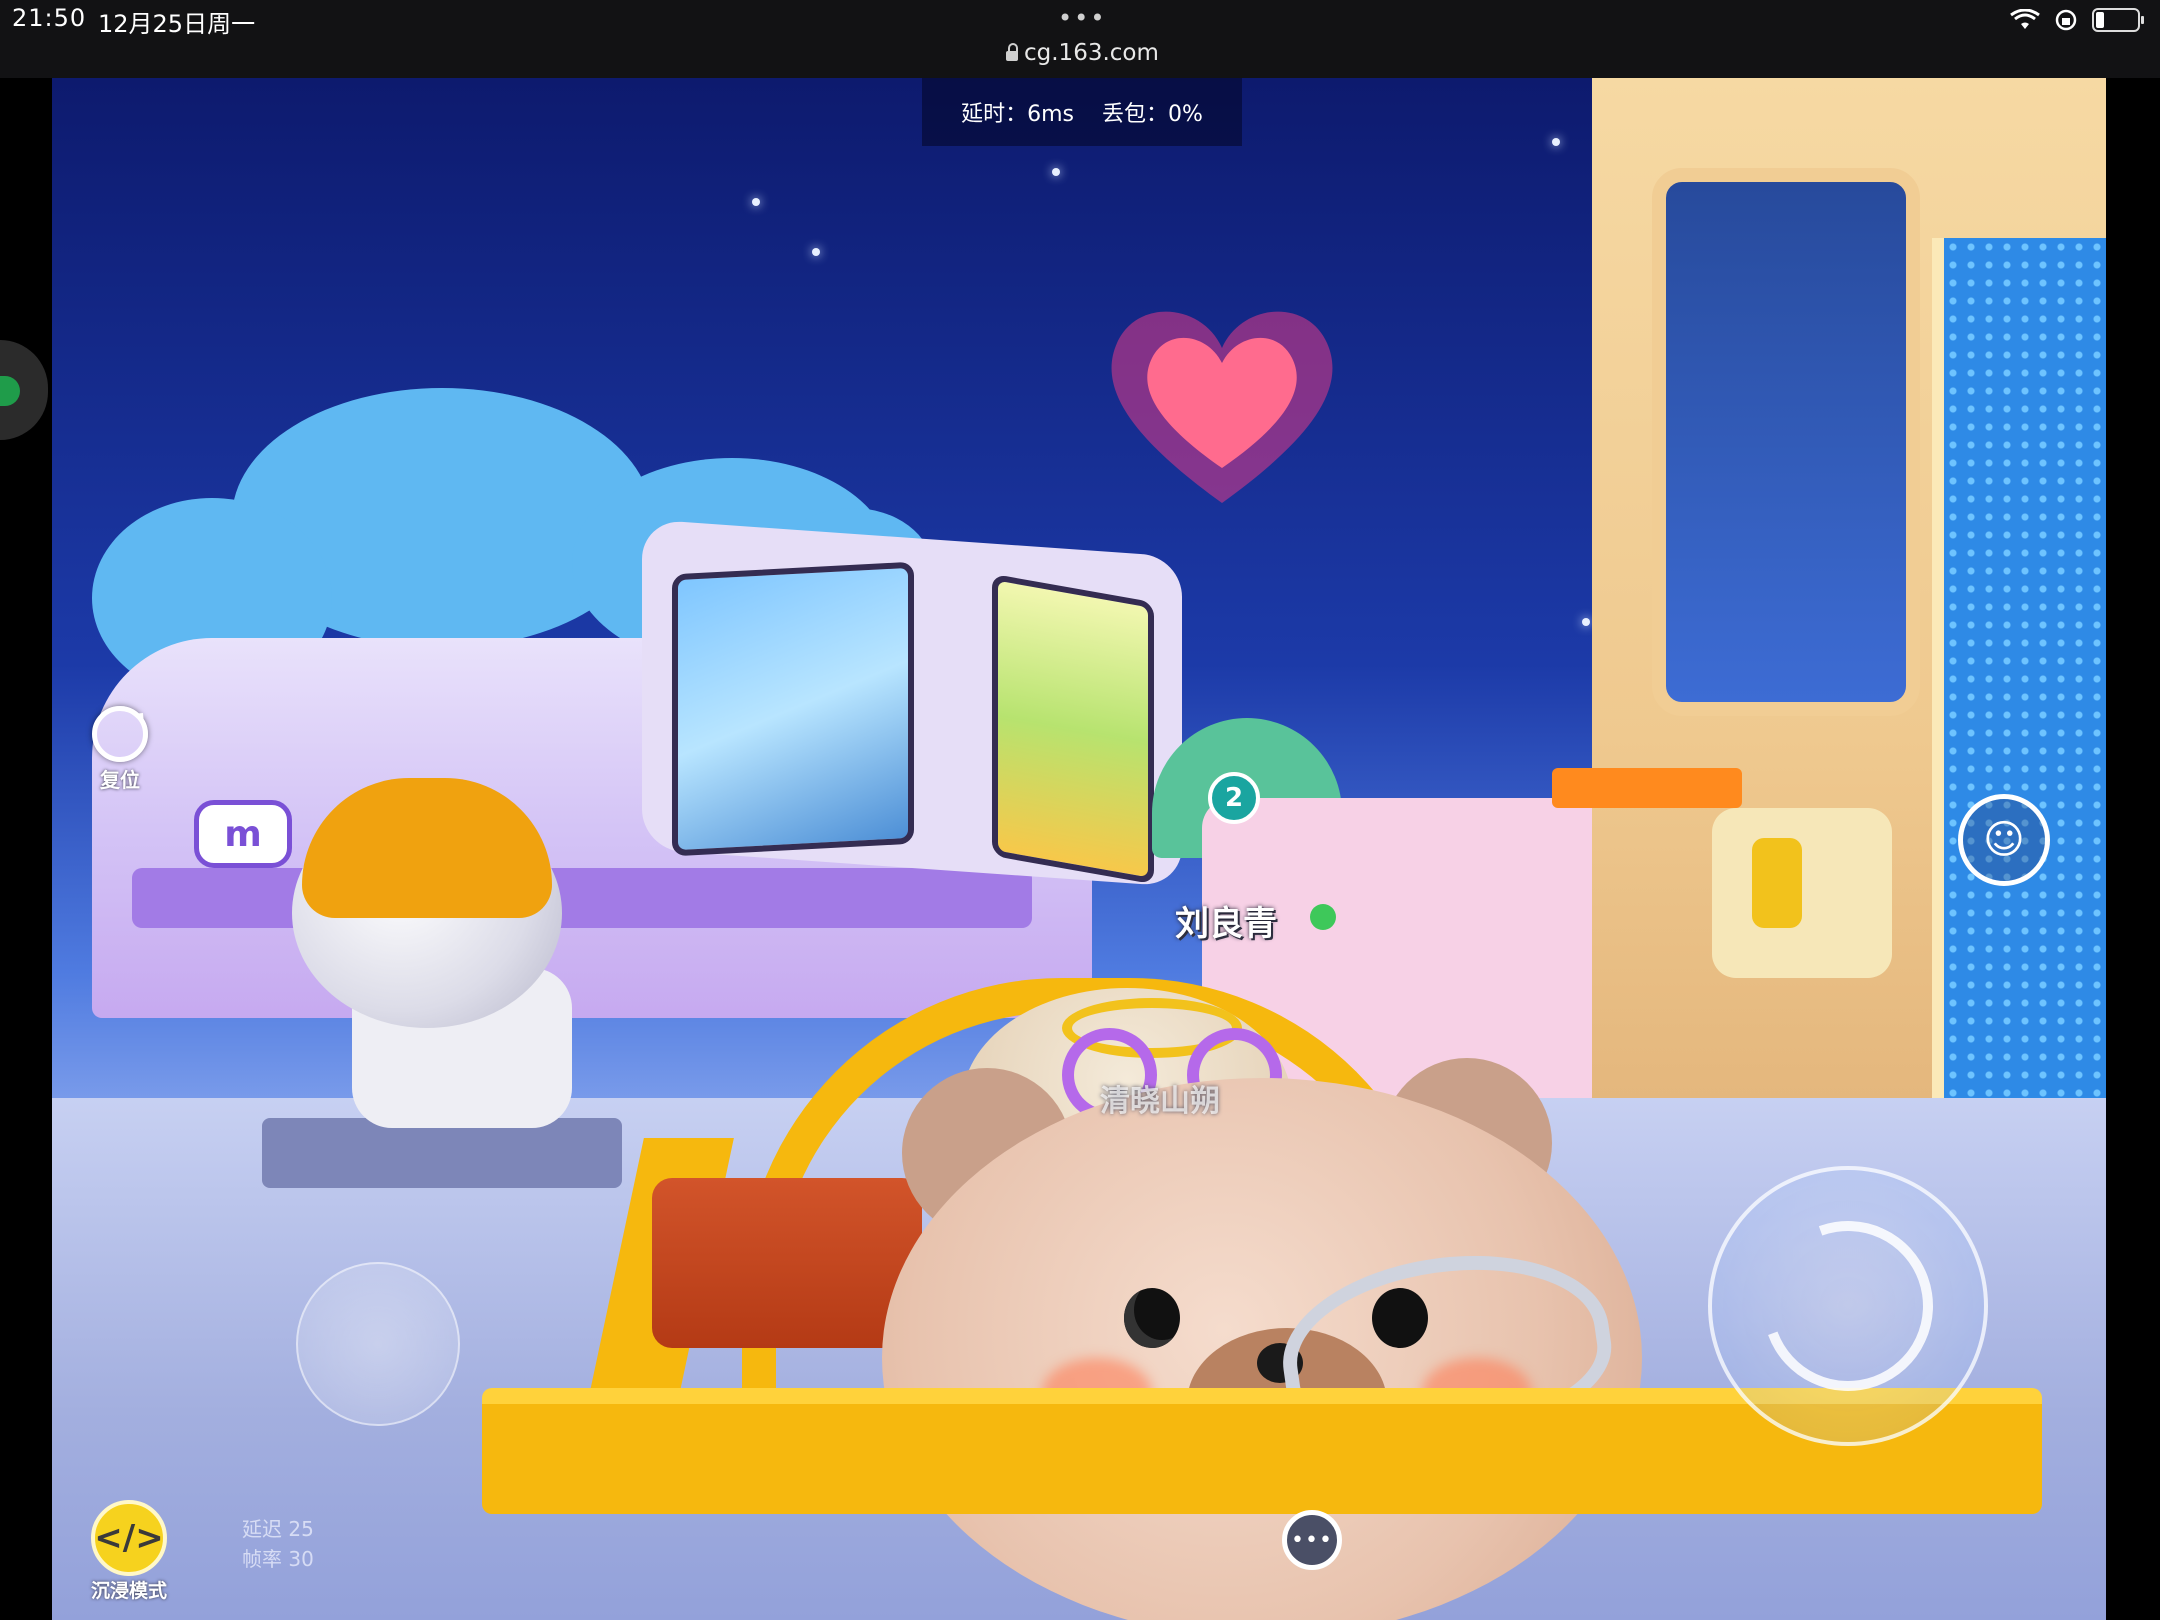 The image size is (2160, 1620). What do you see at coordinates (243, 834) in the screenshot?
I see `building-sign: m` at bounding box center [243, 834].